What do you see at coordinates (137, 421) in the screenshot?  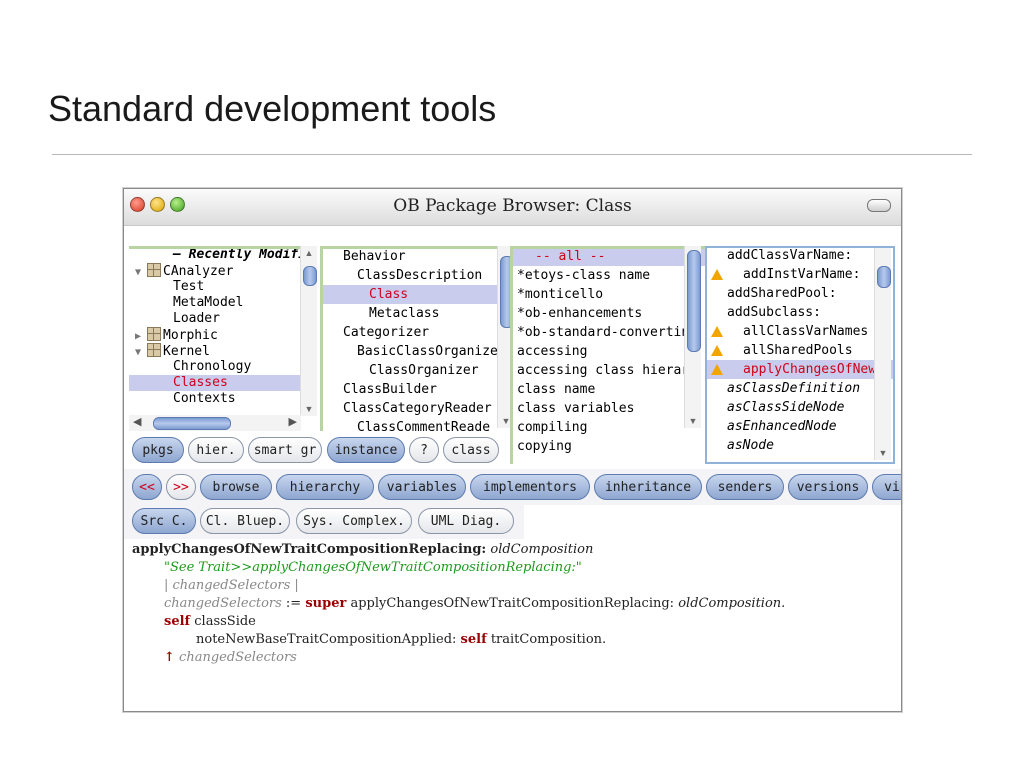 I see `scroll-left-icon: ◀` at bounding box center [137, 421].